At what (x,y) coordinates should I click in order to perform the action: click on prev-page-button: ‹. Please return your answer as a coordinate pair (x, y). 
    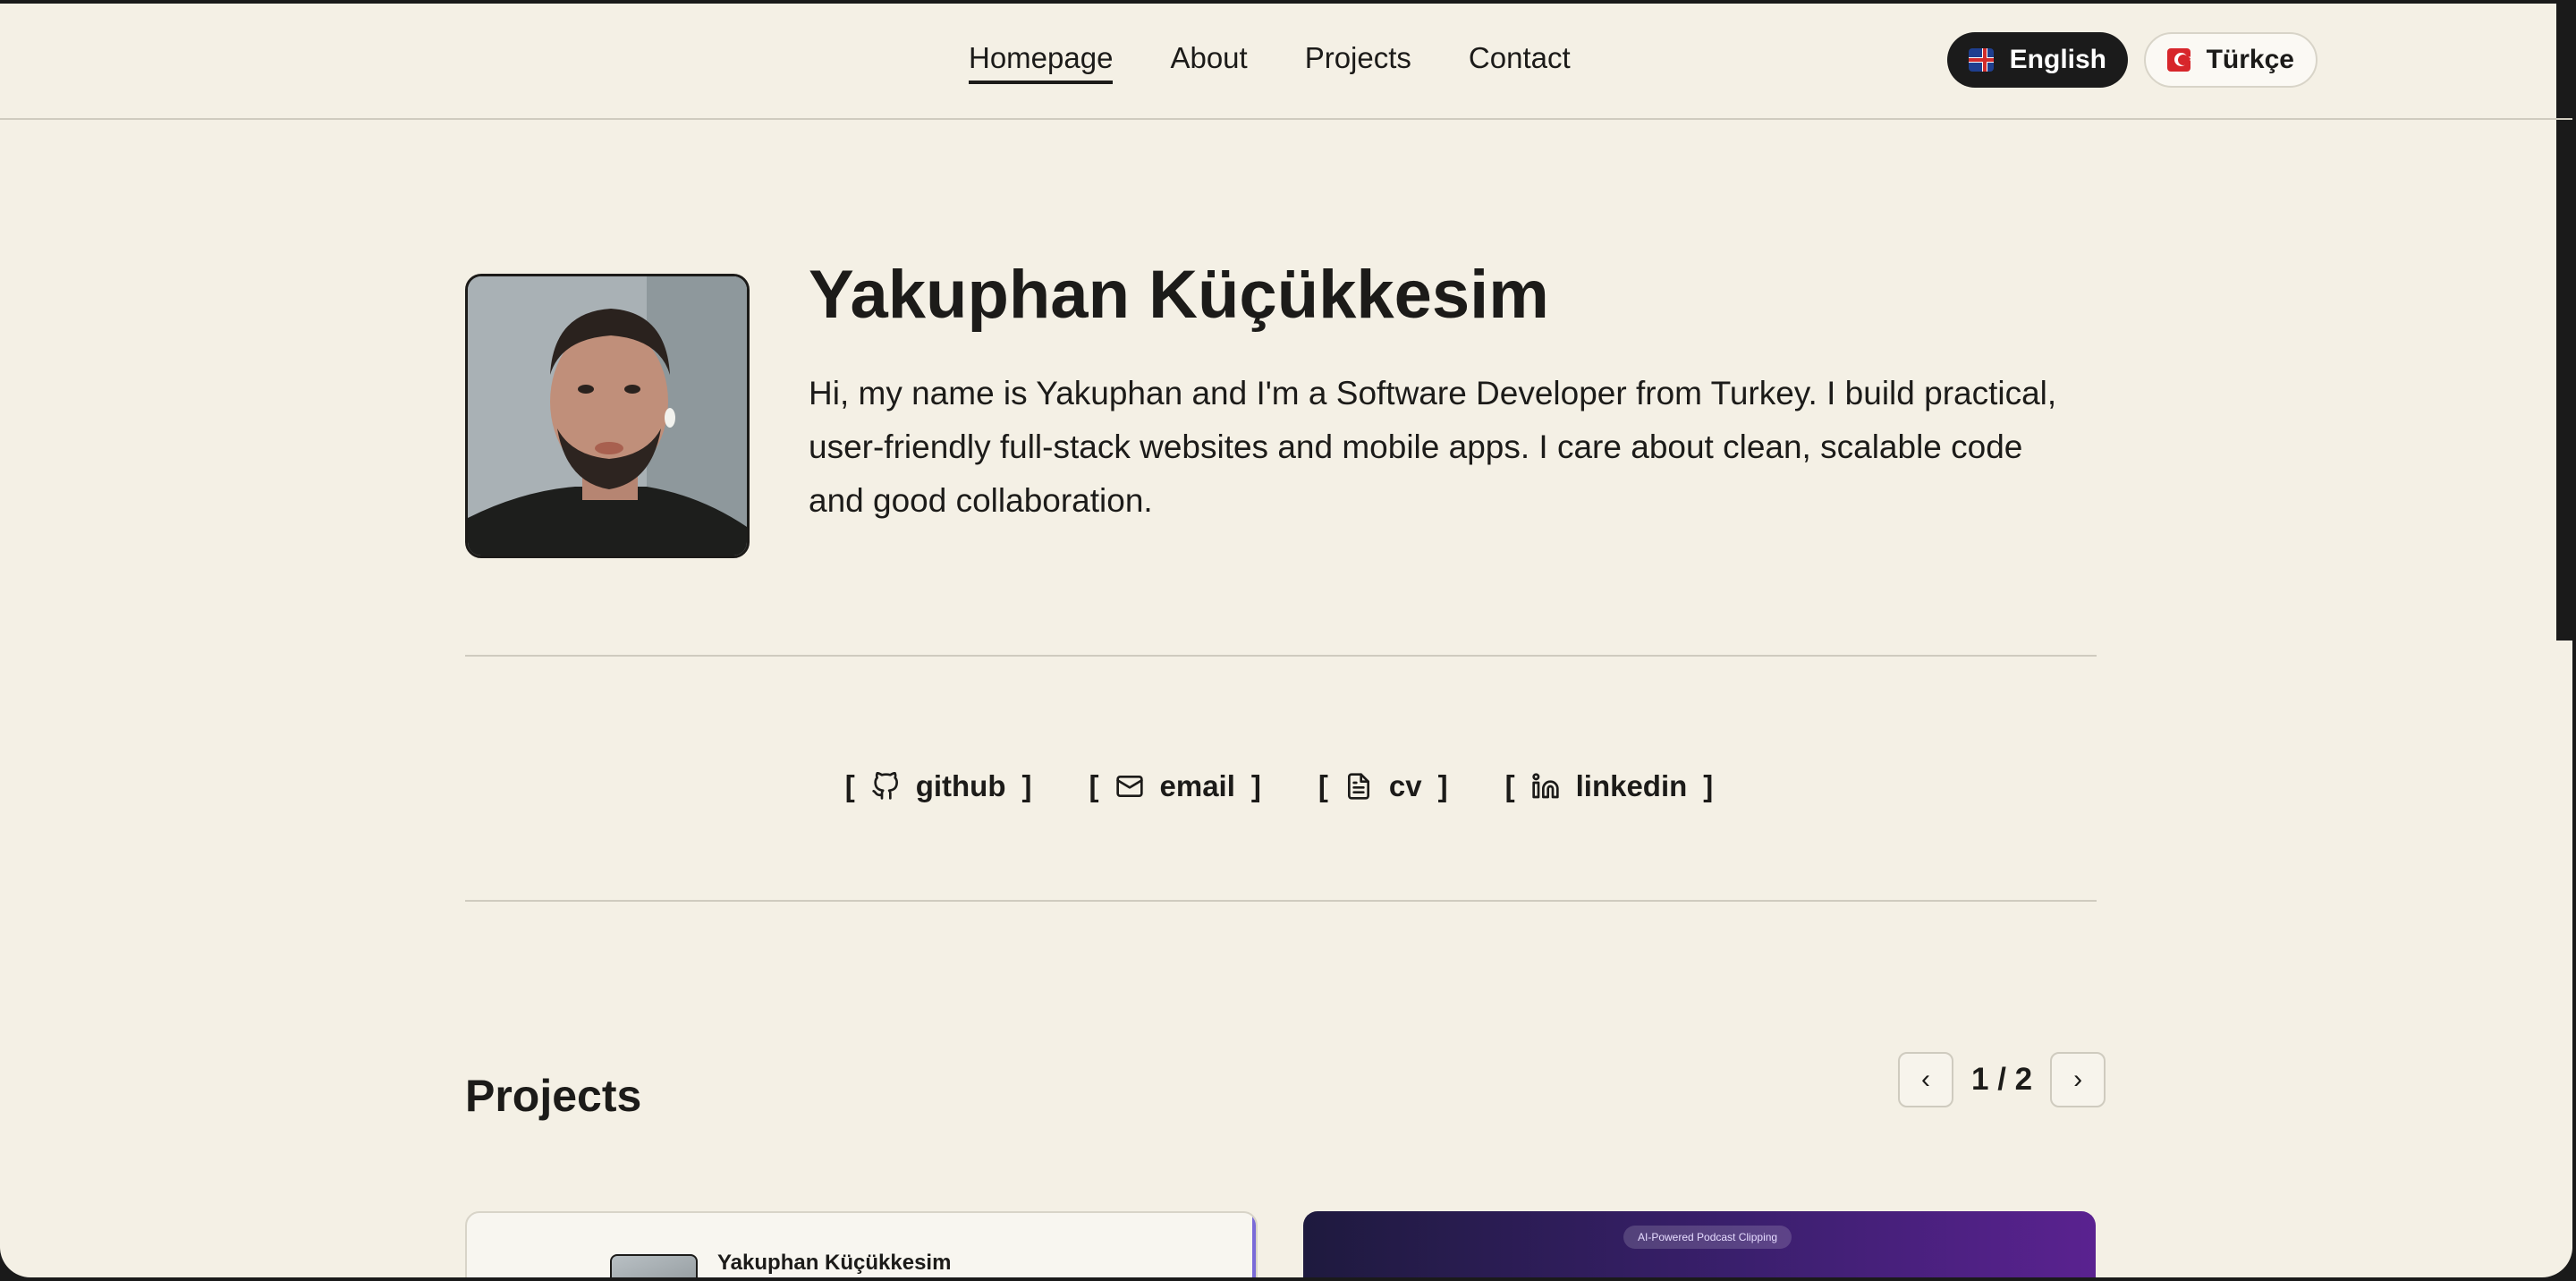
    Looking at the image, I should click on (1925, 1079).